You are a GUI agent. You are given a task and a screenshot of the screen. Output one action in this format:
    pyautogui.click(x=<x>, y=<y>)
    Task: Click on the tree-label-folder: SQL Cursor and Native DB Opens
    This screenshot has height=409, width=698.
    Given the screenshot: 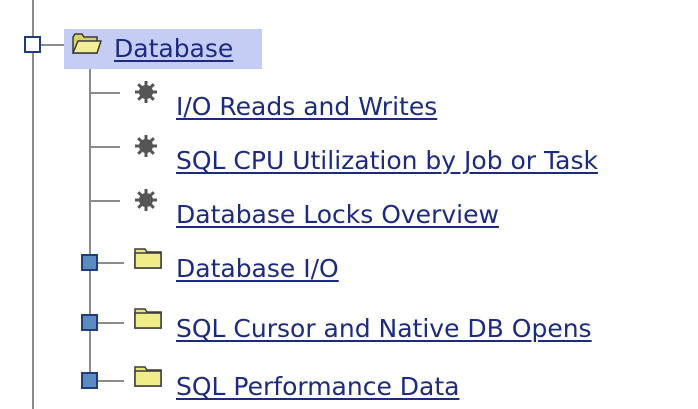 What is the action you would take?
    pyautogui.click(x=384, y=329)
    